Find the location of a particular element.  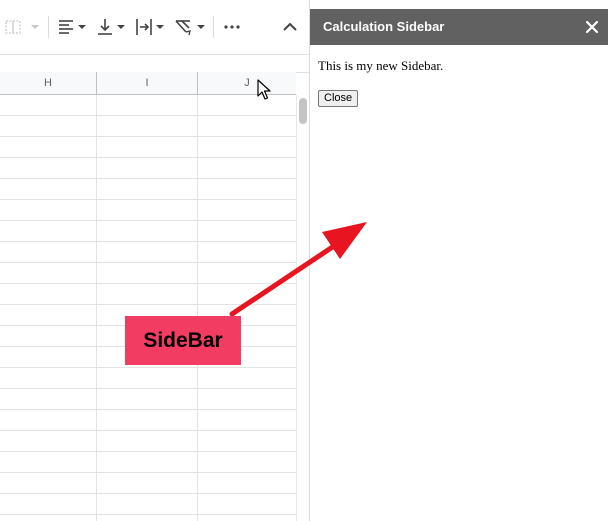

collapse-toolbar-button is located at coordinates (290, 27).